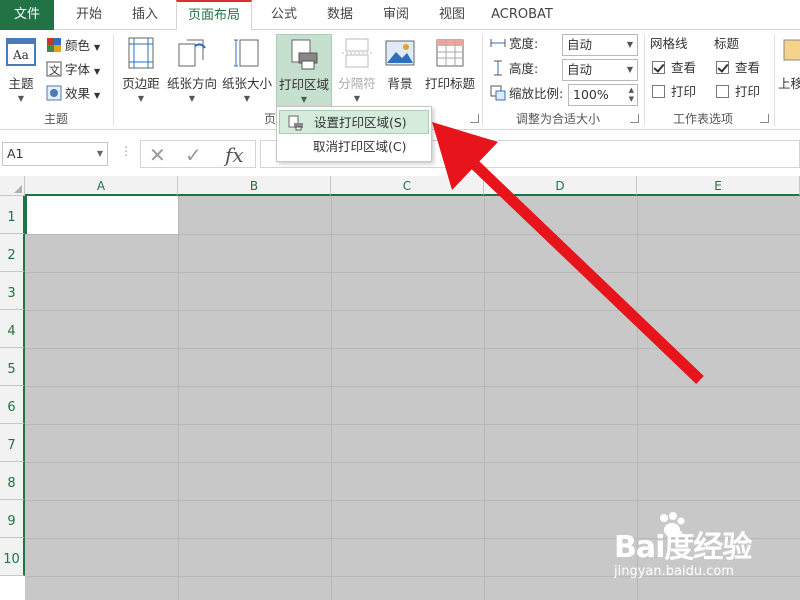 Image resolution: width=800 pixels, height=600 pixels. What do you see at coordinates (738, 92) in the screenshot?
I see `headings-print-checkbox: 打印` at bounding box center [738, 92].